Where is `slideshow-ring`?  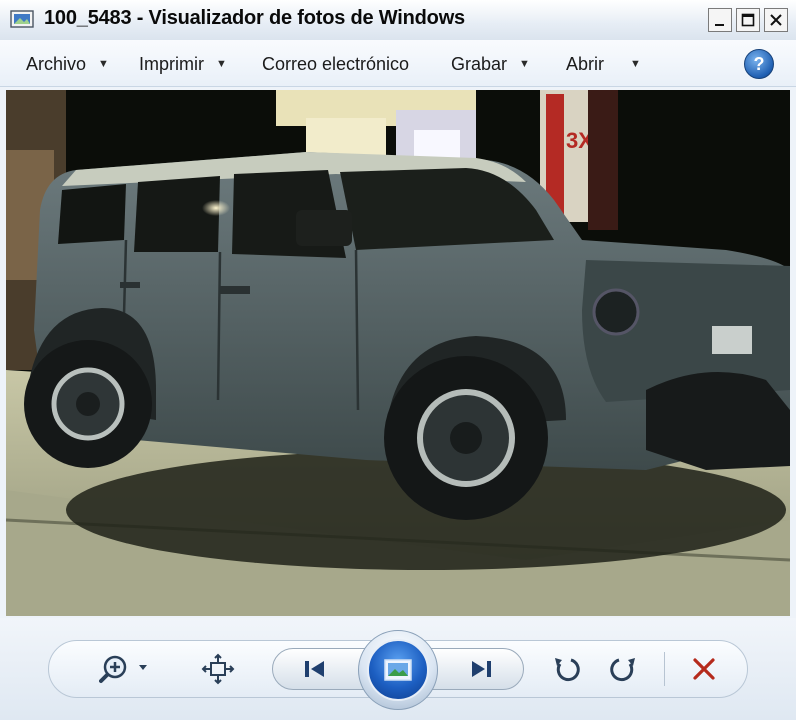 slideshow-ring is located at coordinates (398, 670).